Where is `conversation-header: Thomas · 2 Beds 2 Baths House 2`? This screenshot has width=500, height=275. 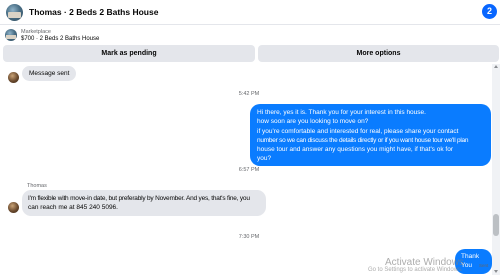 conversation-header: Thomas · 2 Beds 2 Baths House 2 is located at coordinates (250, 12).